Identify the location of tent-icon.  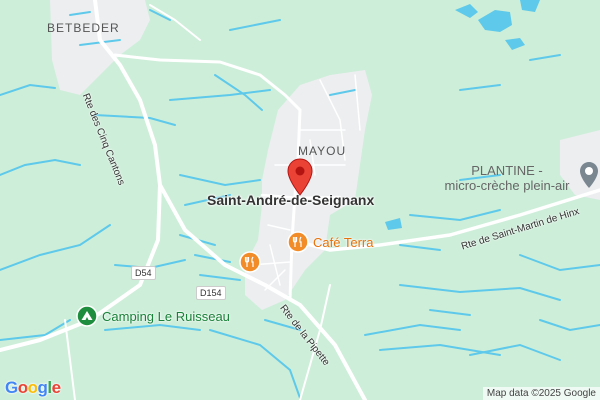
(87, 316).